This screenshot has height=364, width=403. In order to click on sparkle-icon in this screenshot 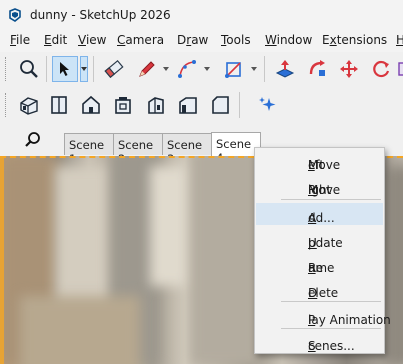, I will do `click(267, 104)`.